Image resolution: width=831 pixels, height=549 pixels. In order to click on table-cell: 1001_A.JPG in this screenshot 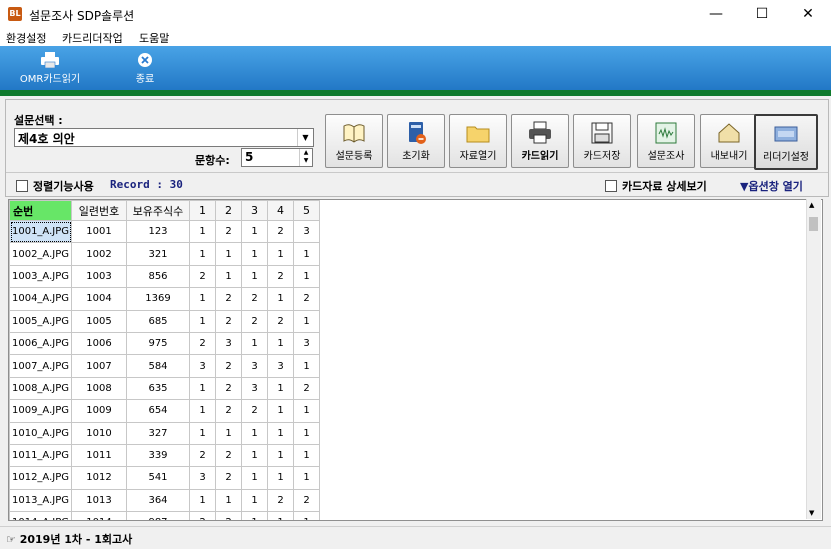, I will do `click(40, 231)`.